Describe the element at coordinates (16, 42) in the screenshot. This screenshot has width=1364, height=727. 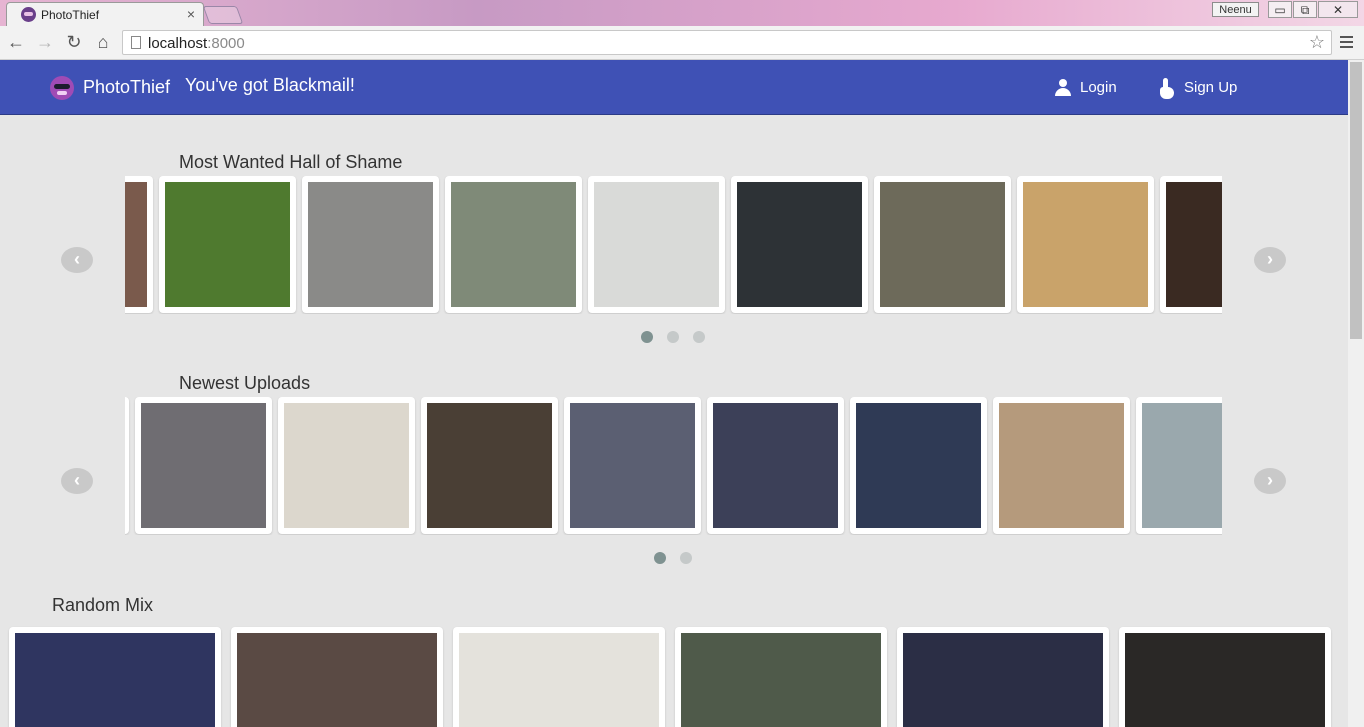
I see `back-icon: ←` at that location.